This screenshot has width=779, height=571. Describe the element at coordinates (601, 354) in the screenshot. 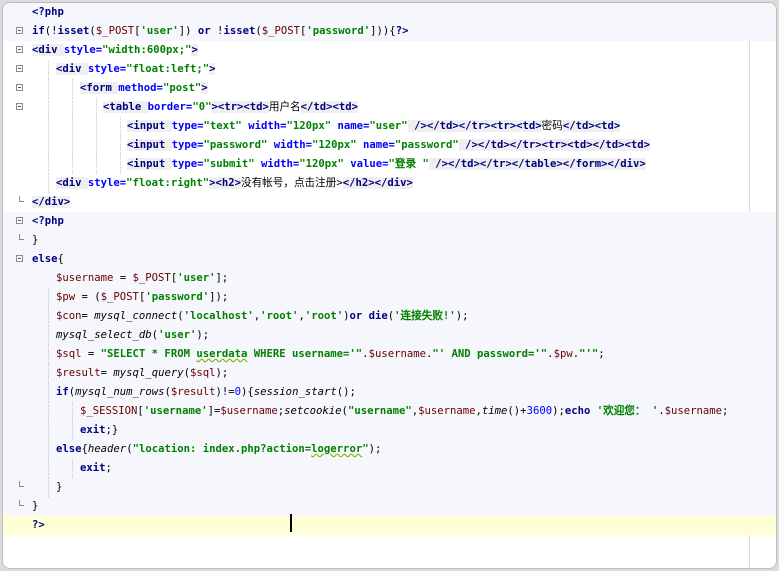

I see `code-token: ;` at that location.